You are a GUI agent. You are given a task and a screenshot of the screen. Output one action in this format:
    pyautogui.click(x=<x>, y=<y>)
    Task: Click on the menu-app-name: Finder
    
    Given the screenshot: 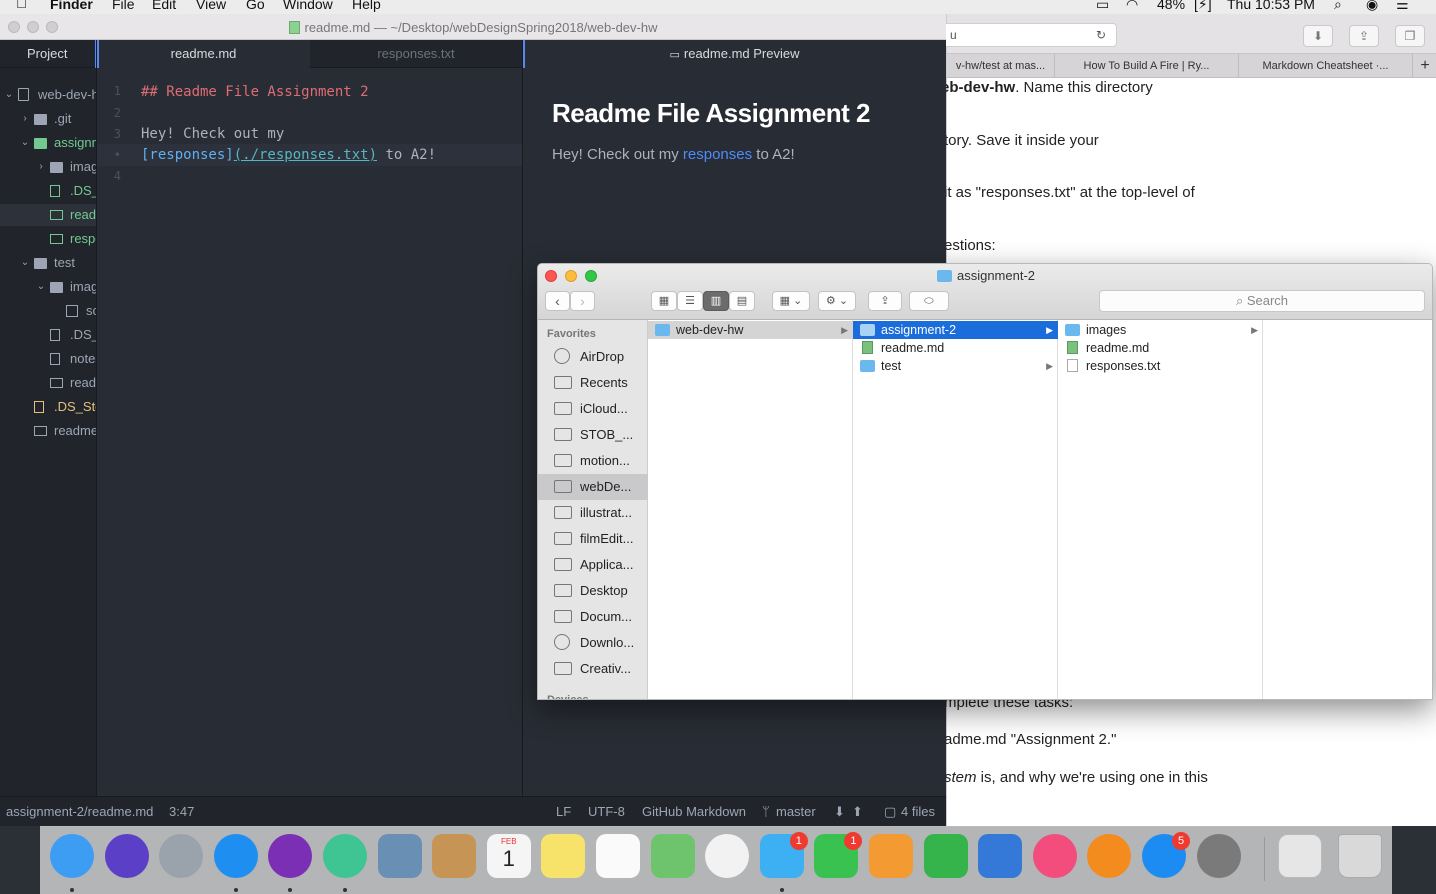 What is the action you would take?
    pyautogui.click(x=71, y=5)
    